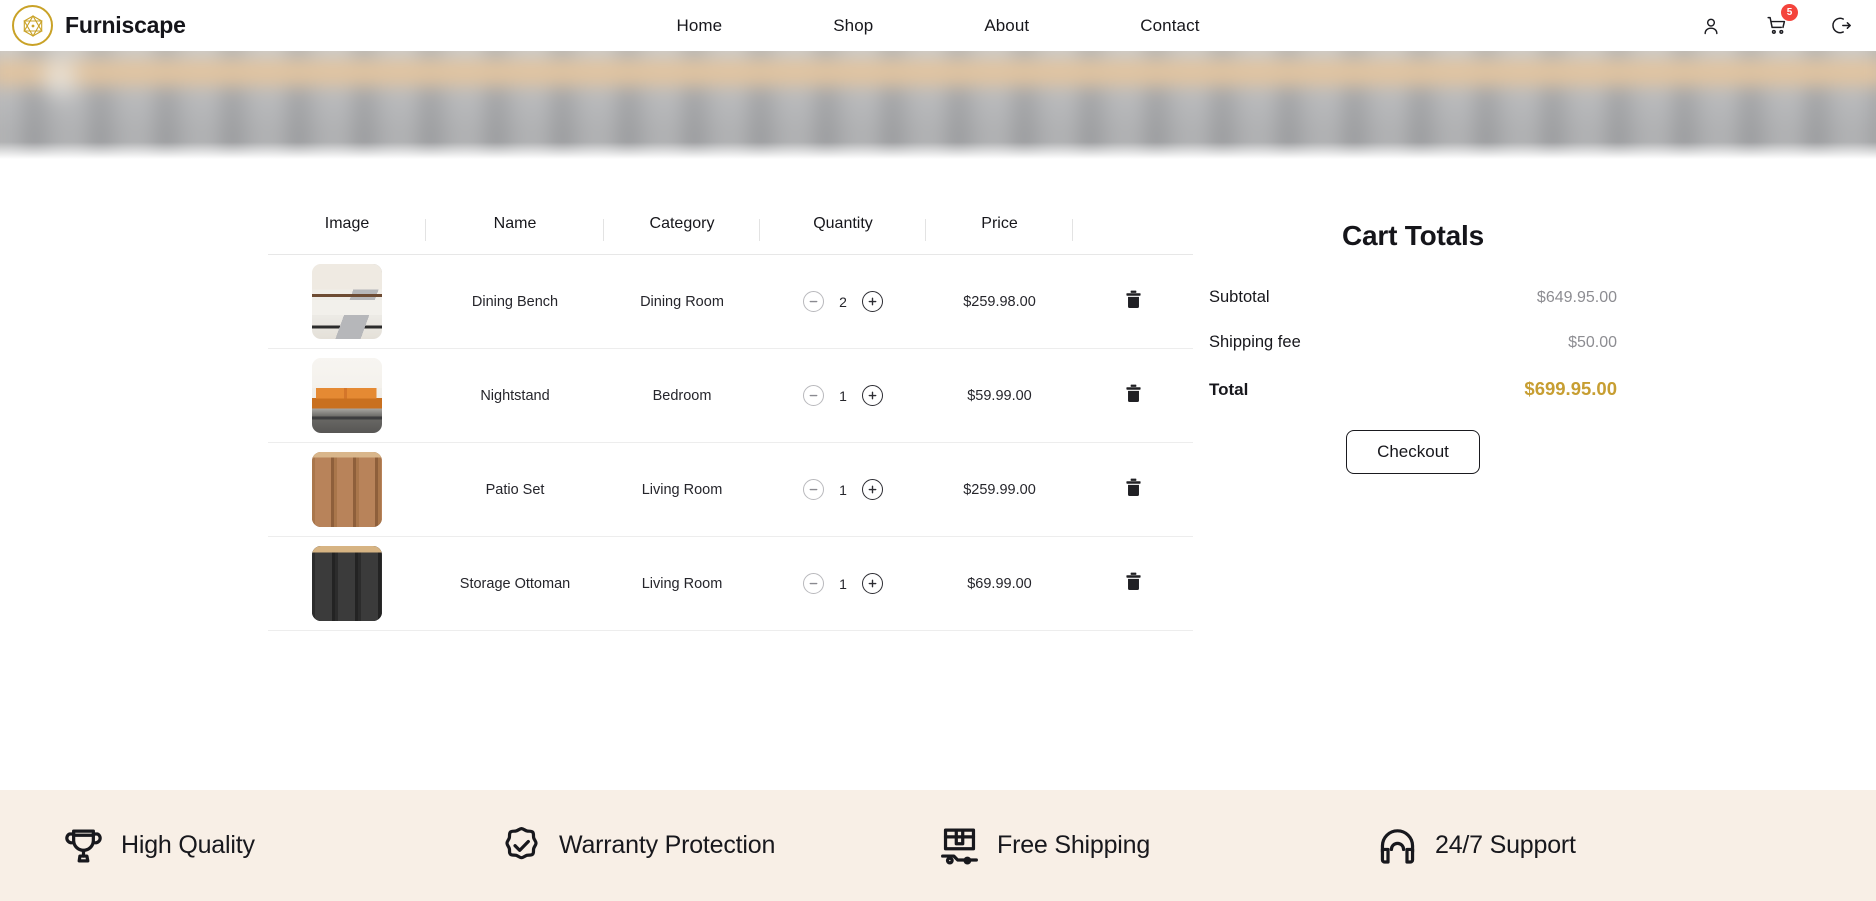 Image resolution: width=1876 pixels, height=901 pixels. I want to click on total-value: $699.95.00, so click(1570, 388).